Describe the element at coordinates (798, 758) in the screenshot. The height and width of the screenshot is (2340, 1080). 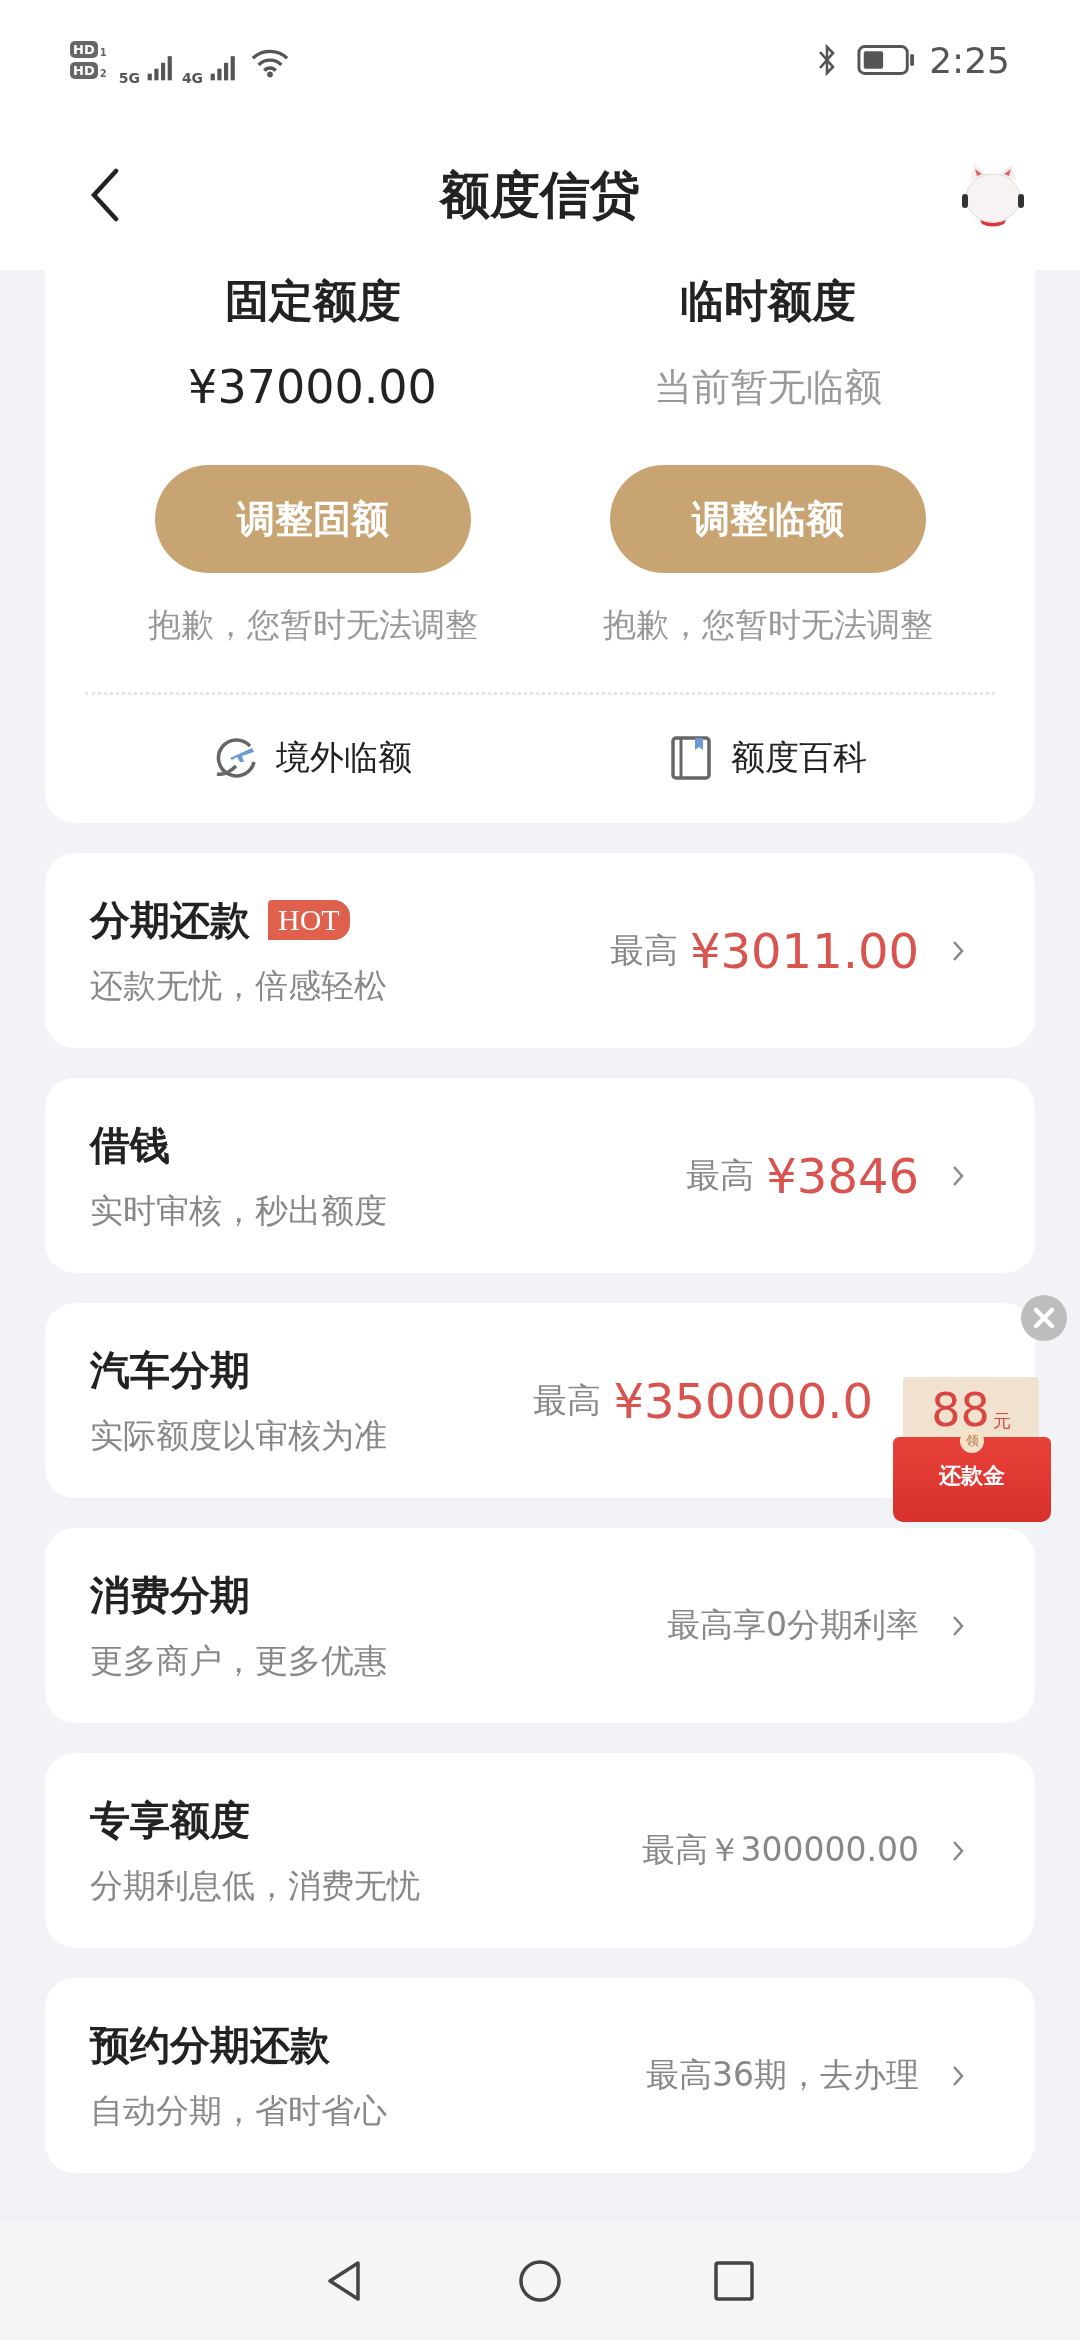
I see `link-label: 额度百科` at that location.